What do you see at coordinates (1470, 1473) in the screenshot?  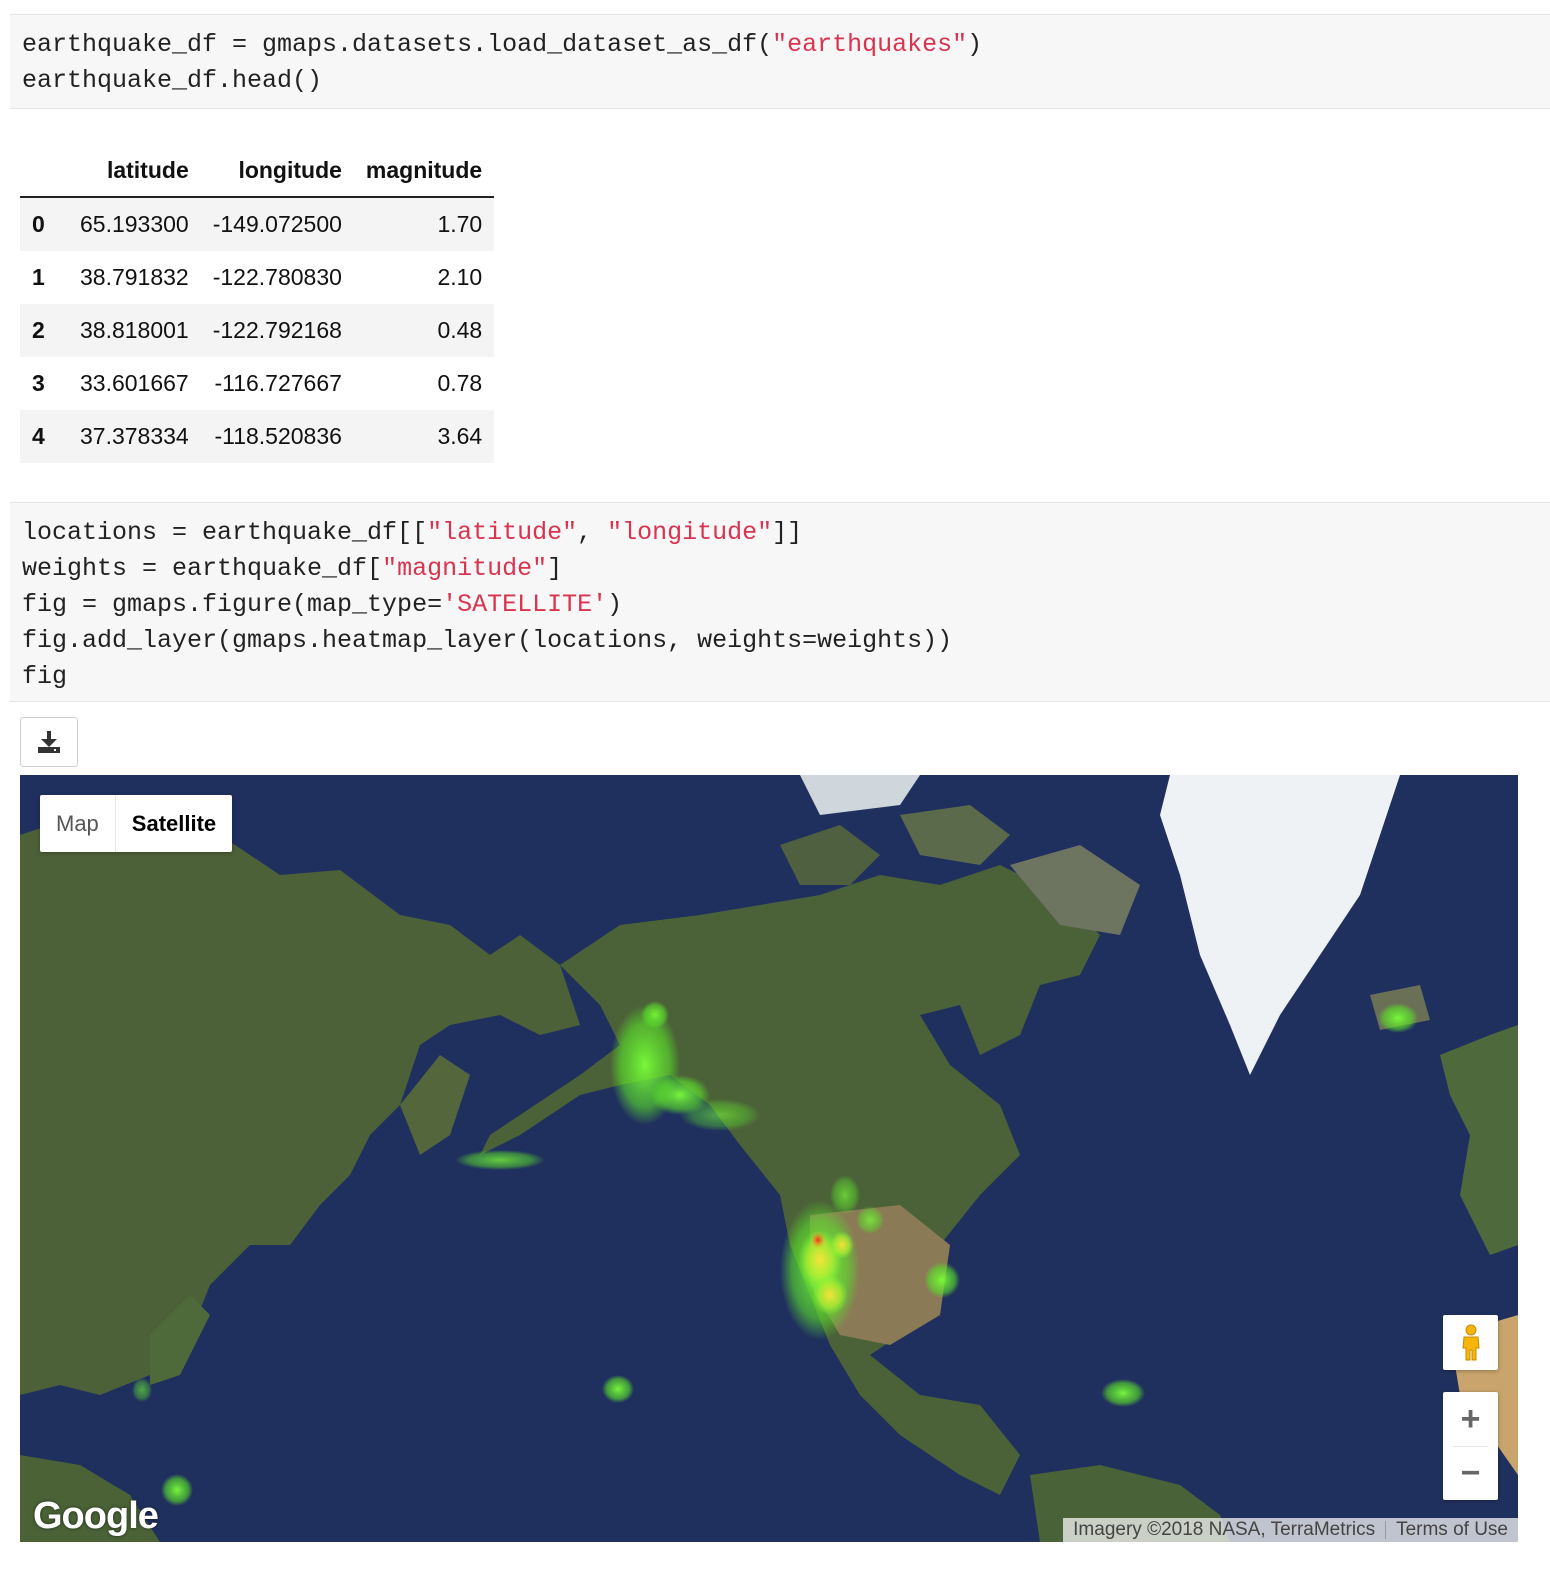 I see `zoom-out-button: −` at bounding box center [1470, 1473].